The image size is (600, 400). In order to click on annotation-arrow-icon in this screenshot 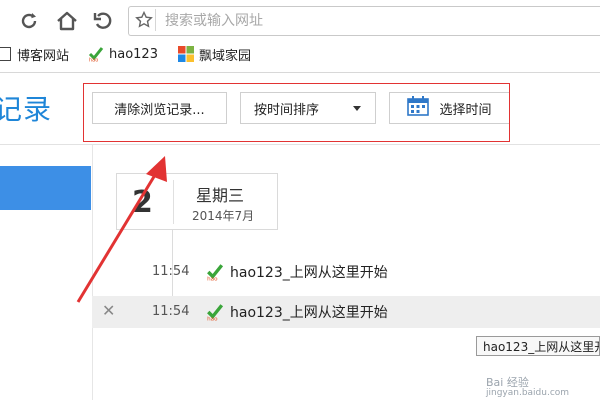, I will do `click(121, 229)`.